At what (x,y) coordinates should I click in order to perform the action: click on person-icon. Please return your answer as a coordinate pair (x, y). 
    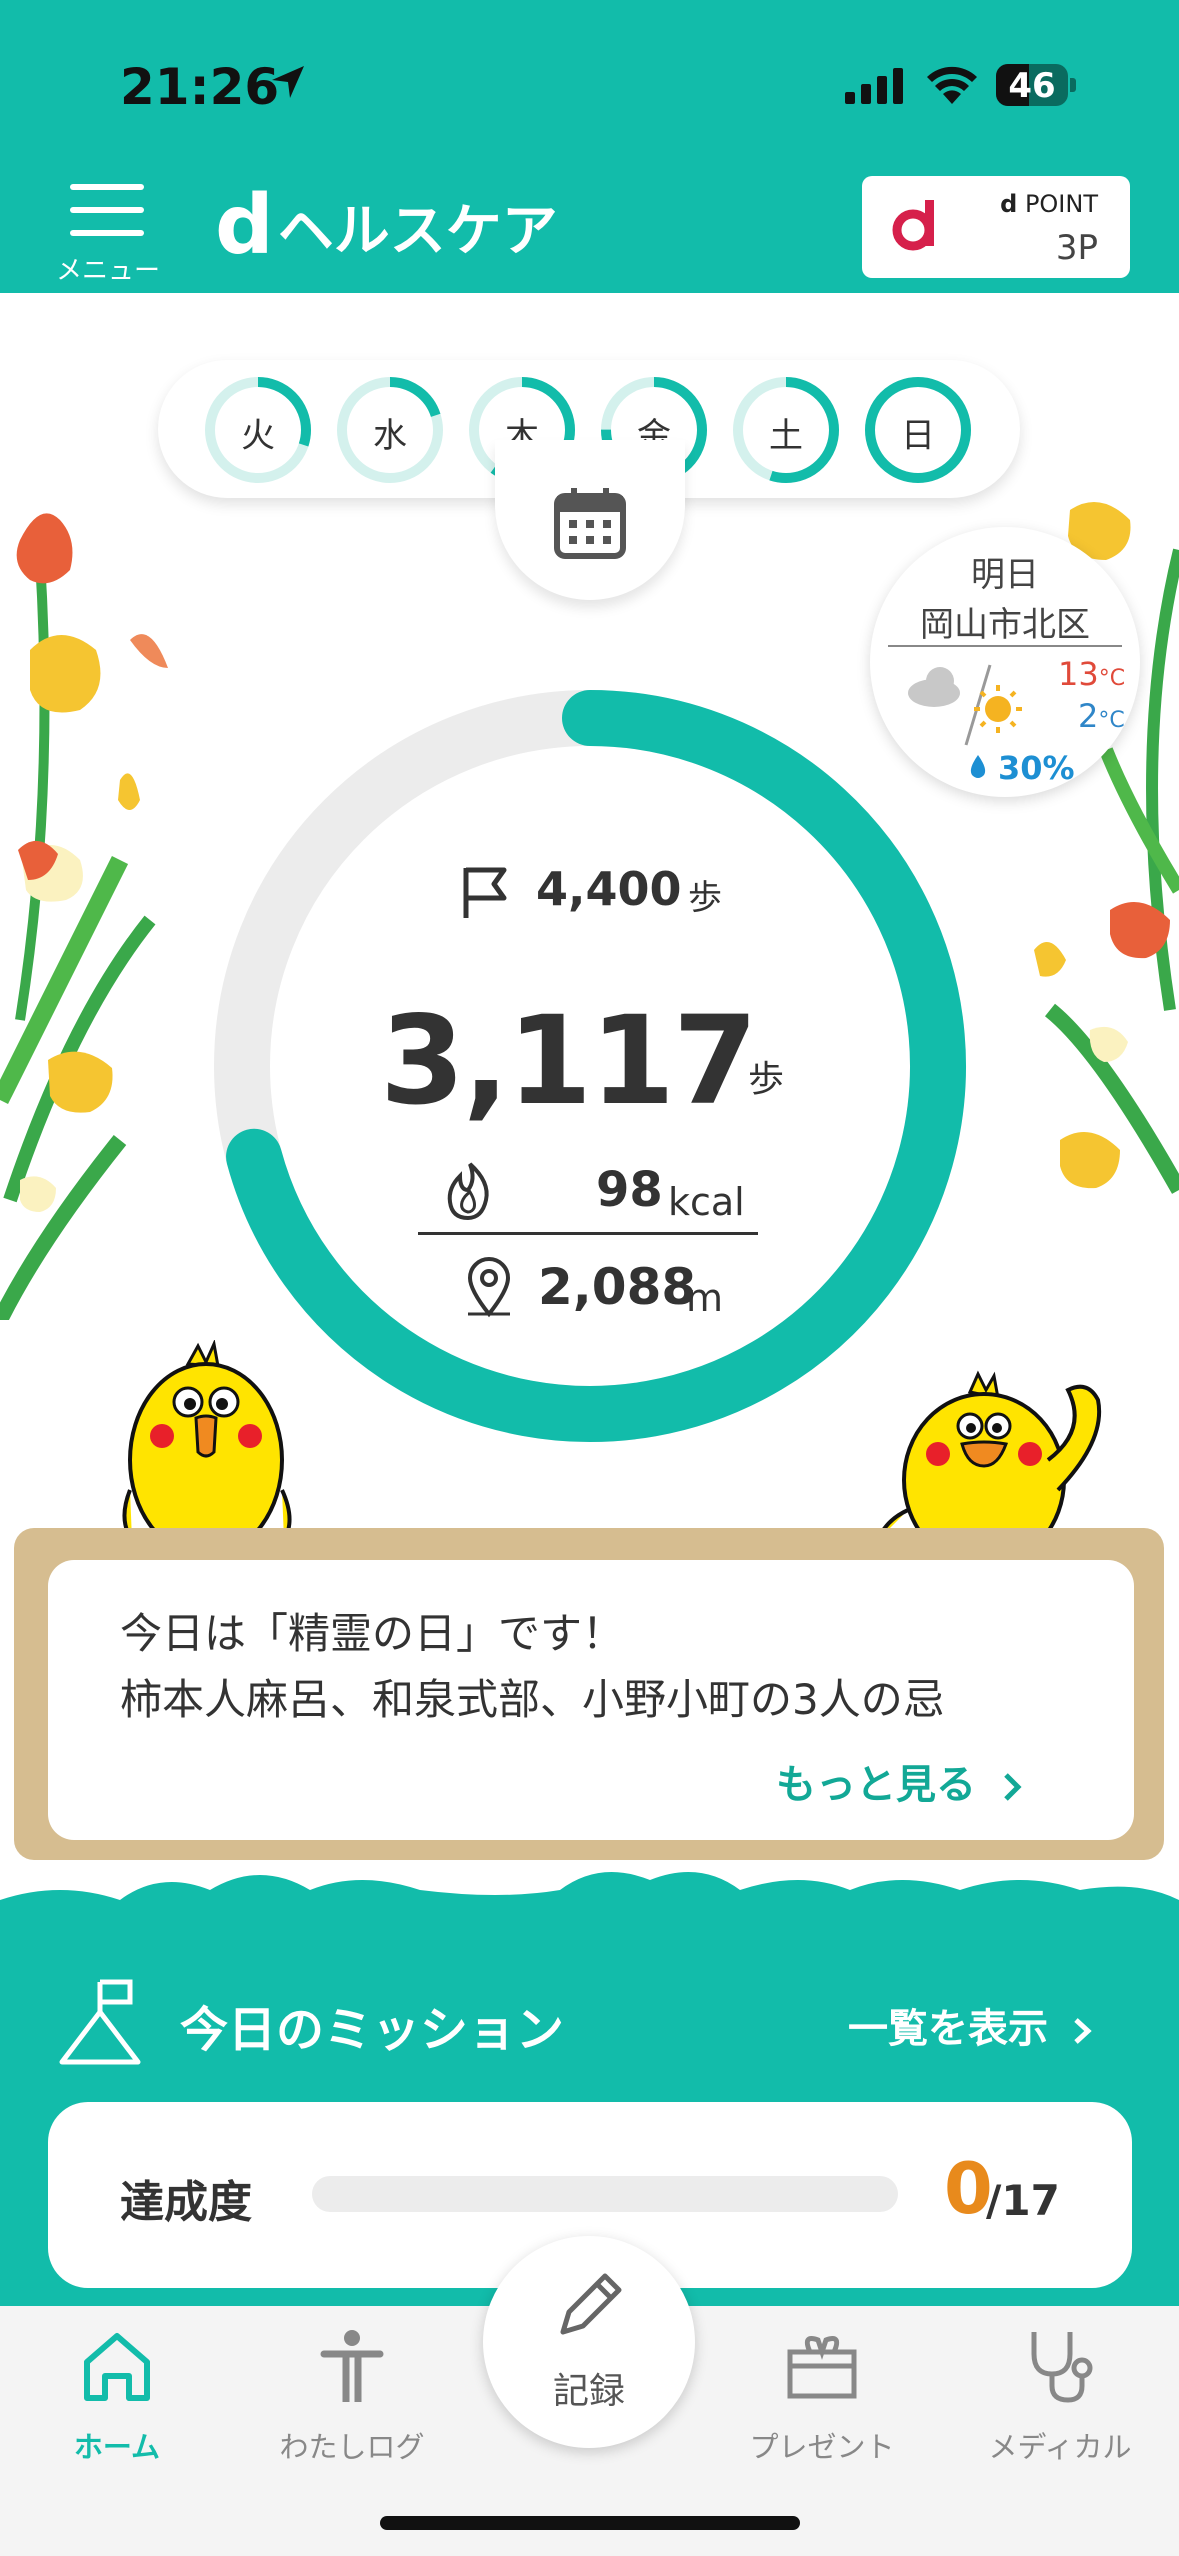
    Looking at the image, I should click on (352, 2366).